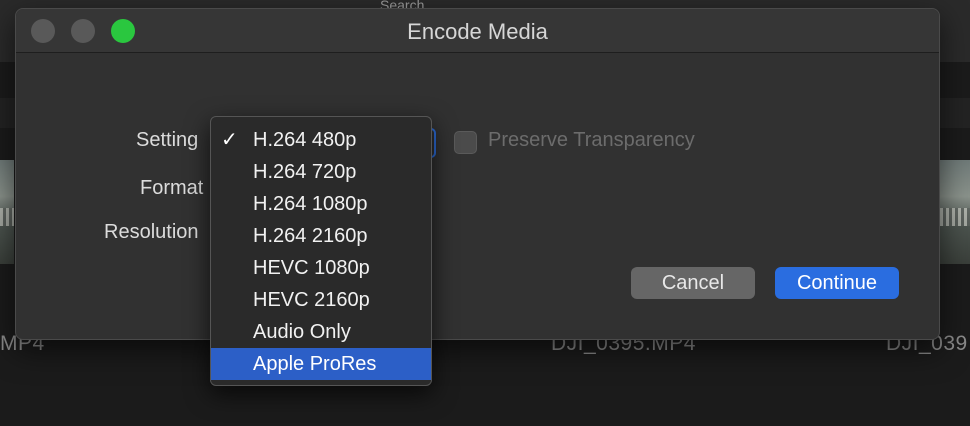 The image size is (970, 426). I want to click on menu-item-label: H.264 1080p, so click(310, 204).